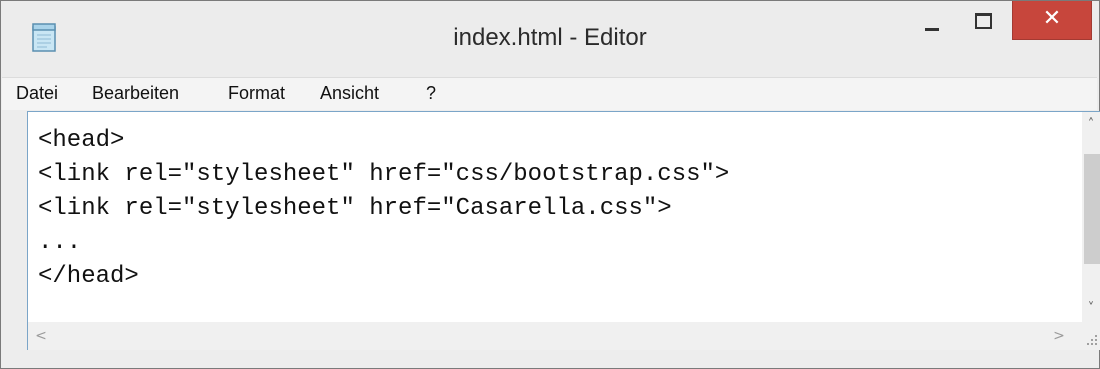 The height and width of the screenshot is (369, 1100). What do you see at coordinates (555, 336) in the screenshot?
I see `horizontal-scrollbar: < >` at bounding box center [555, 336].